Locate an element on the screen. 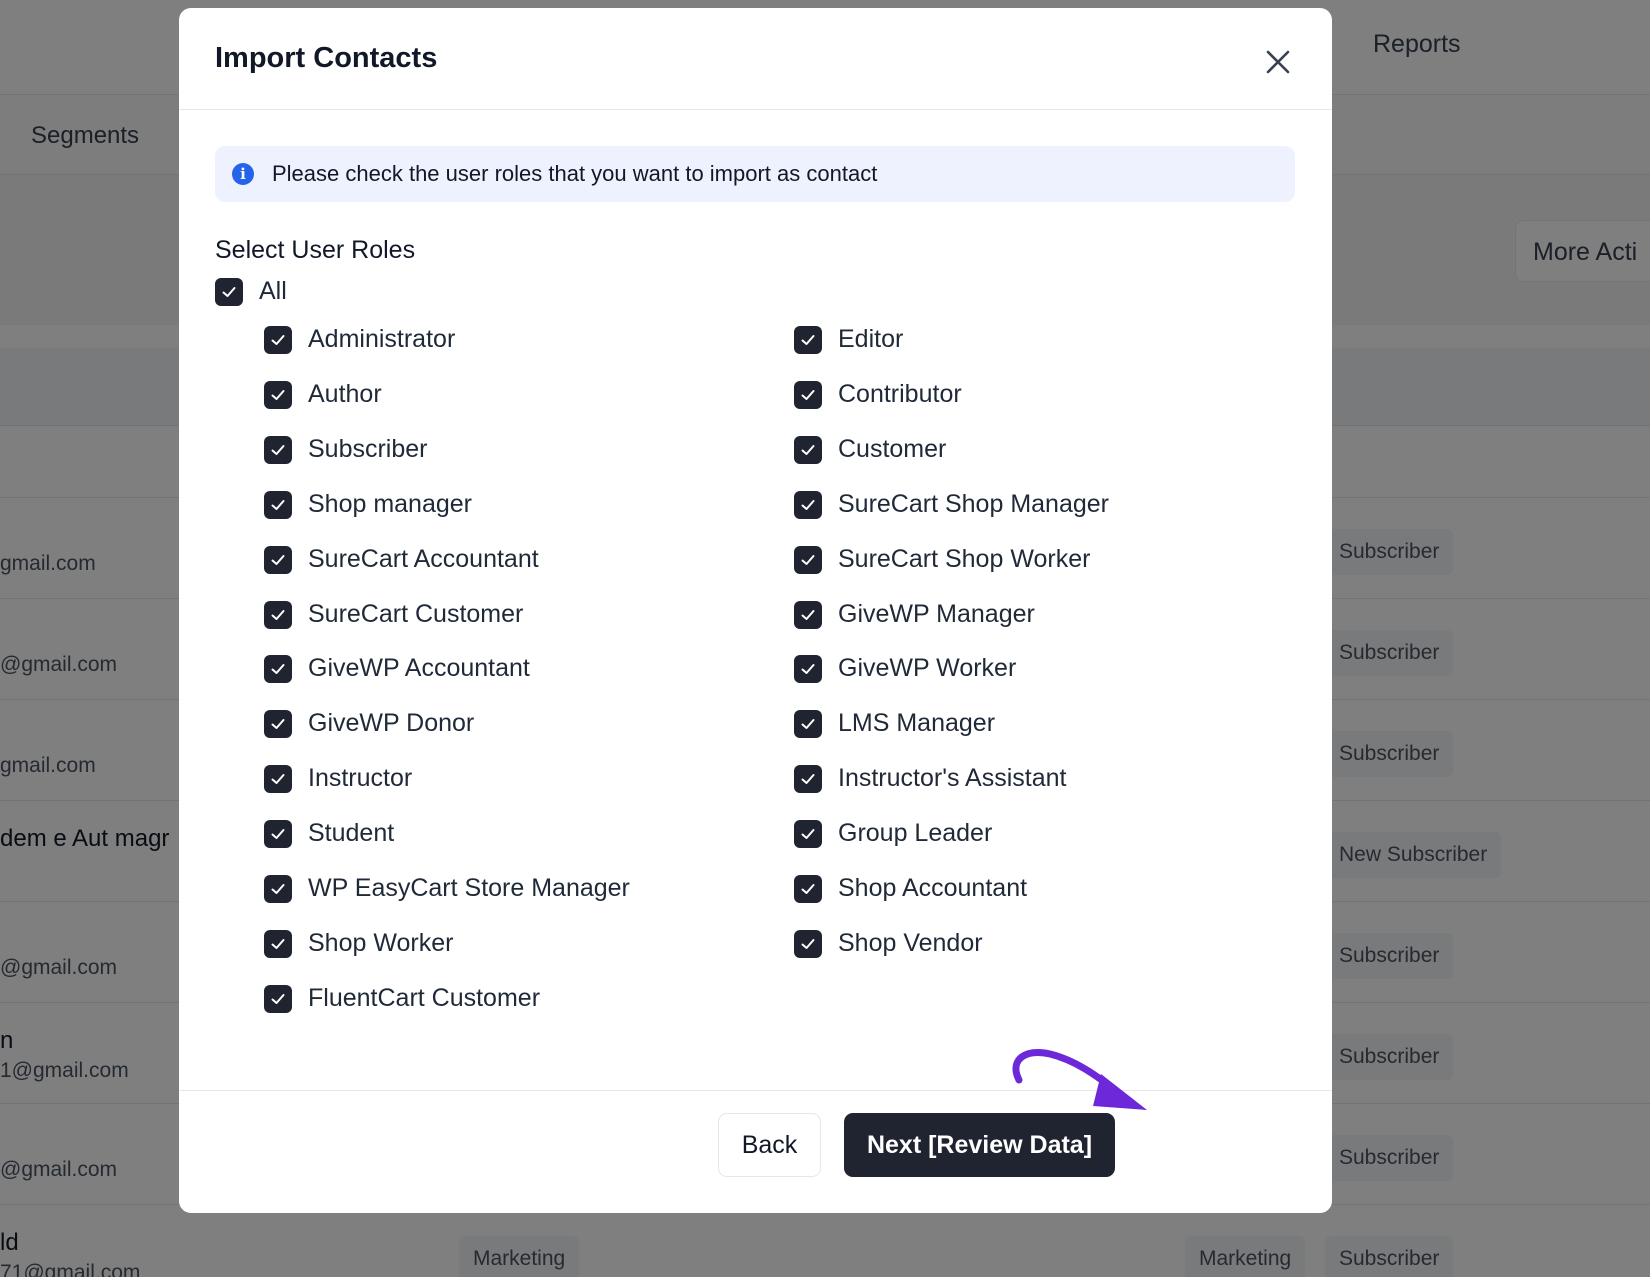 This screenshot has width=1650, height=1277. role-checkbox: LMS Manager is located at coordinates (894, 723).